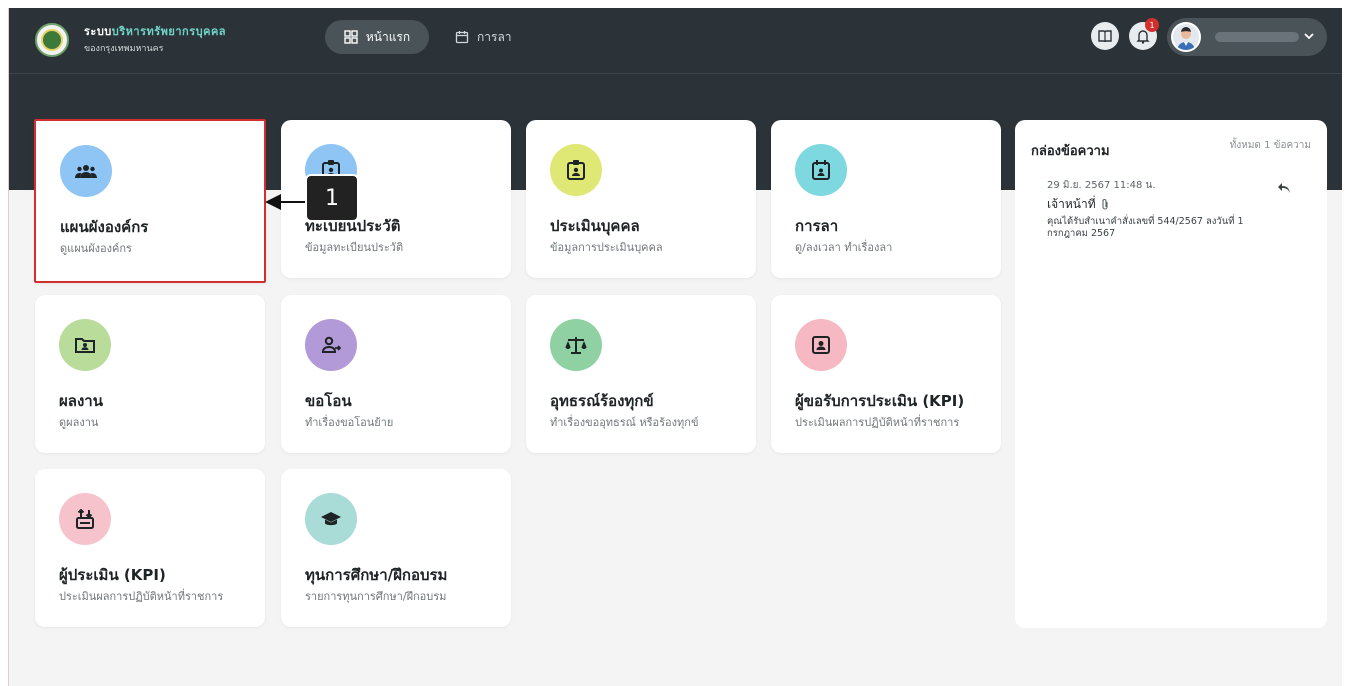  I want to click on menu-card-title: ผู้ขอรับการประเมิน (KPI), so click(880, 401).